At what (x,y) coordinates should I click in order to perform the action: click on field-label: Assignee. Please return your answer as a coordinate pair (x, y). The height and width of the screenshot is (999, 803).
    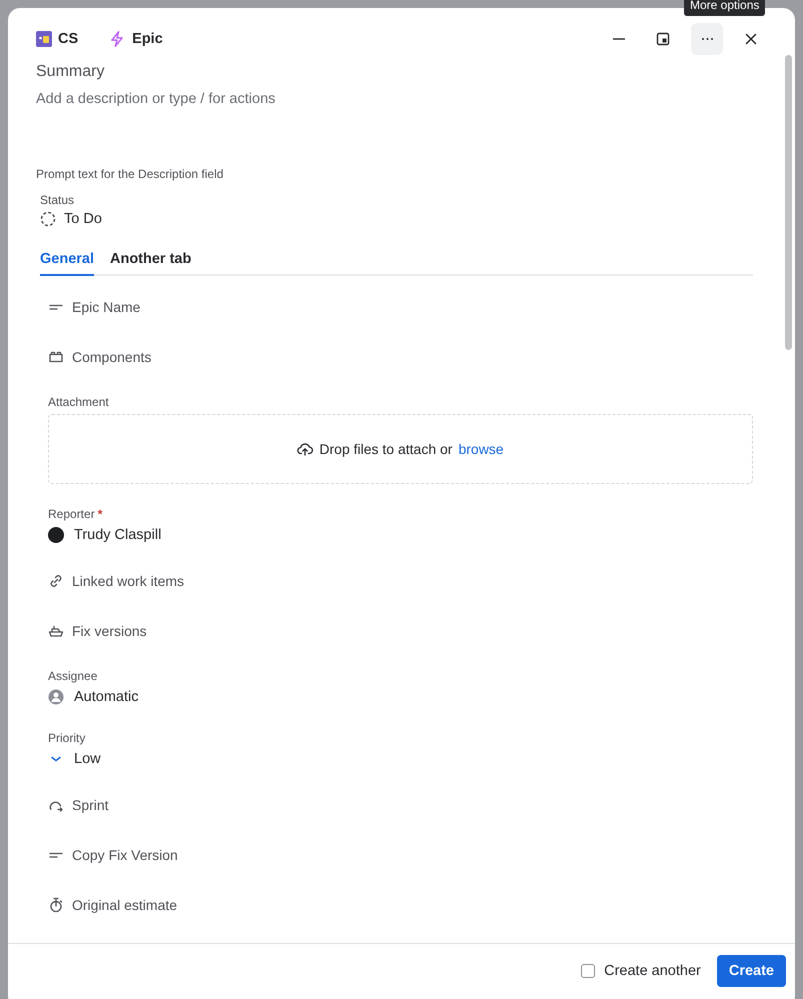
    Looking at the image, I should click on (73, 676).